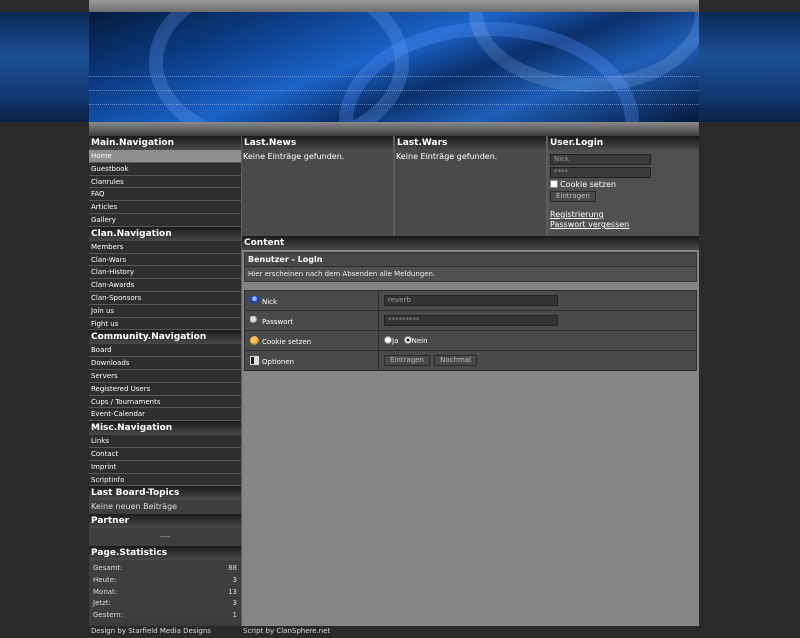 The width and height of the screenshot is (800, 638). I want to click on stat-row: Gestern: 1, so click(165, 616).